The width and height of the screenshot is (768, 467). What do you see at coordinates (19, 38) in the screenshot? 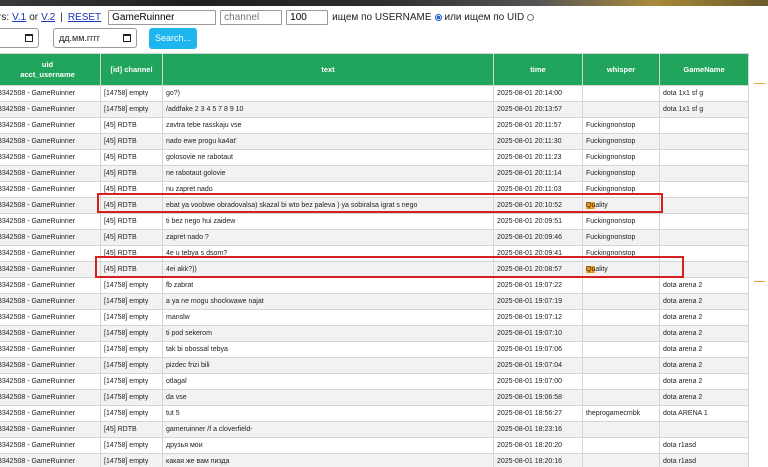
I see `date-from-input` at bounding box center [19, 38].